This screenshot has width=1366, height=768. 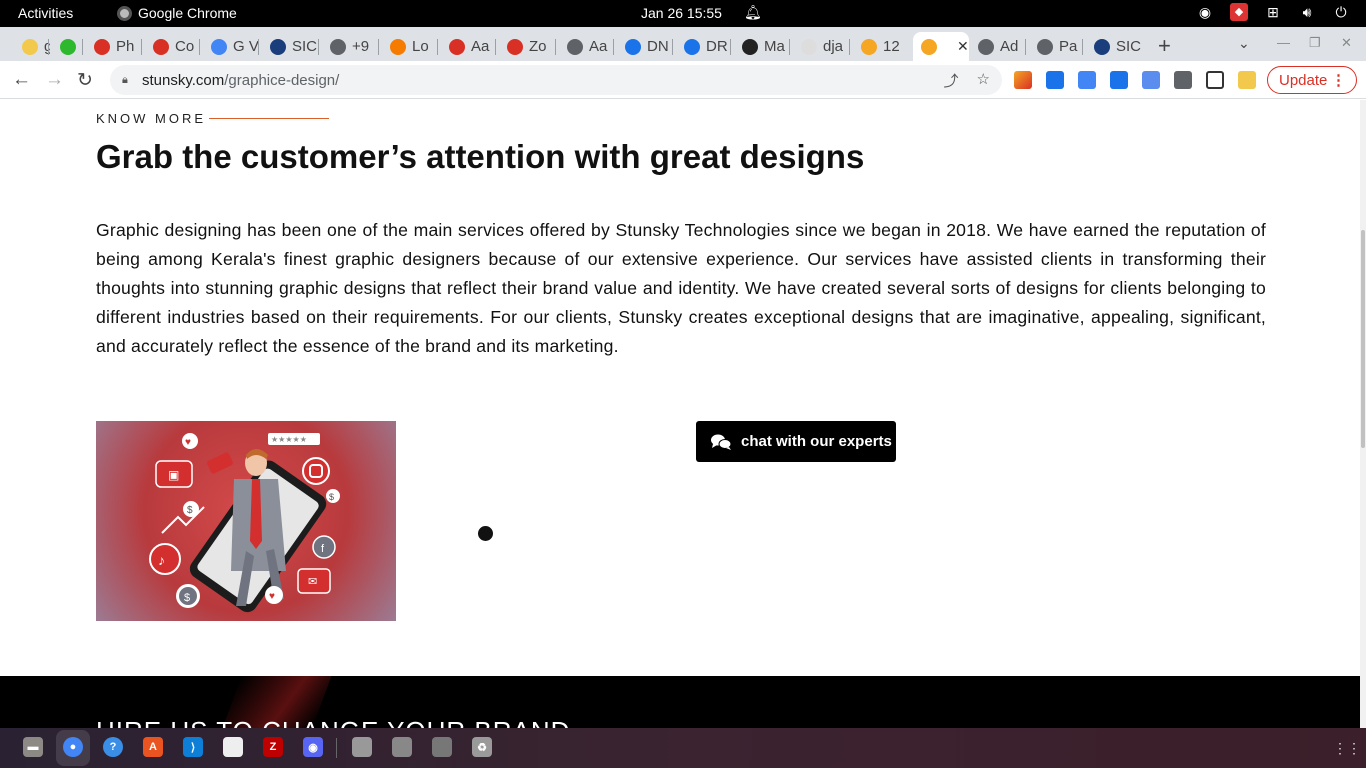 What do you see at coordinates (442, 747) in the screenshot?
I see `drive-icon` at bounding box center [442, 747].